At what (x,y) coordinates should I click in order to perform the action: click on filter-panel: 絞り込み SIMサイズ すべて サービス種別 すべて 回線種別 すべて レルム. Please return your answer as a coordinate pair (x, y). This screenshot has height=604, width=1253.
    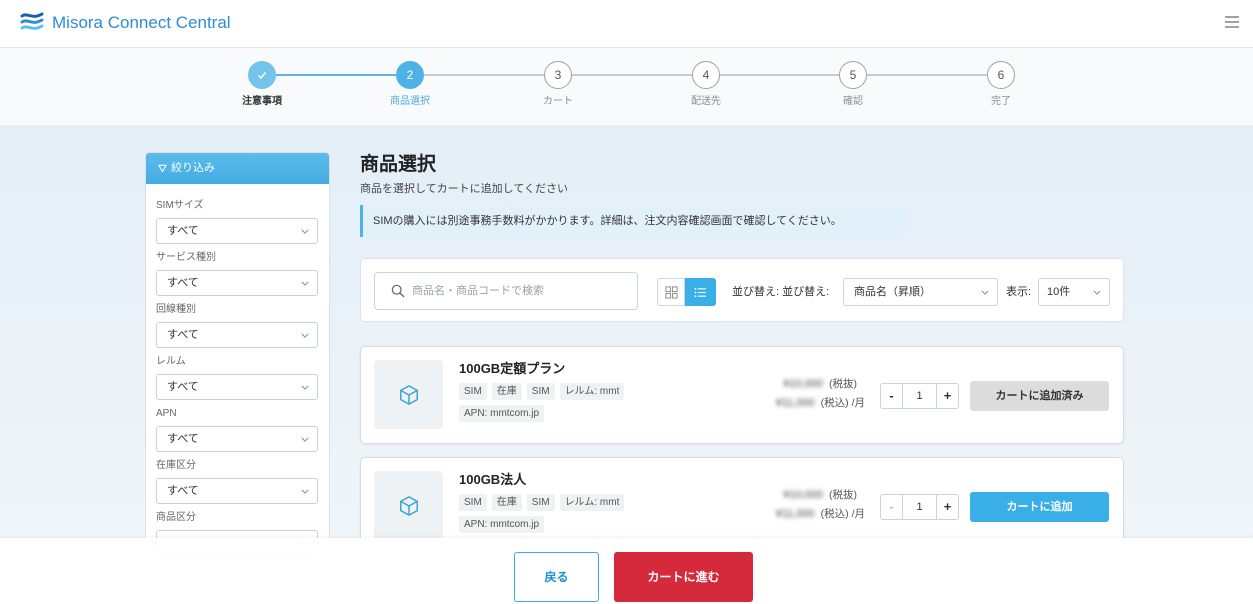
    Looking at the image, I should click on (237, 378).